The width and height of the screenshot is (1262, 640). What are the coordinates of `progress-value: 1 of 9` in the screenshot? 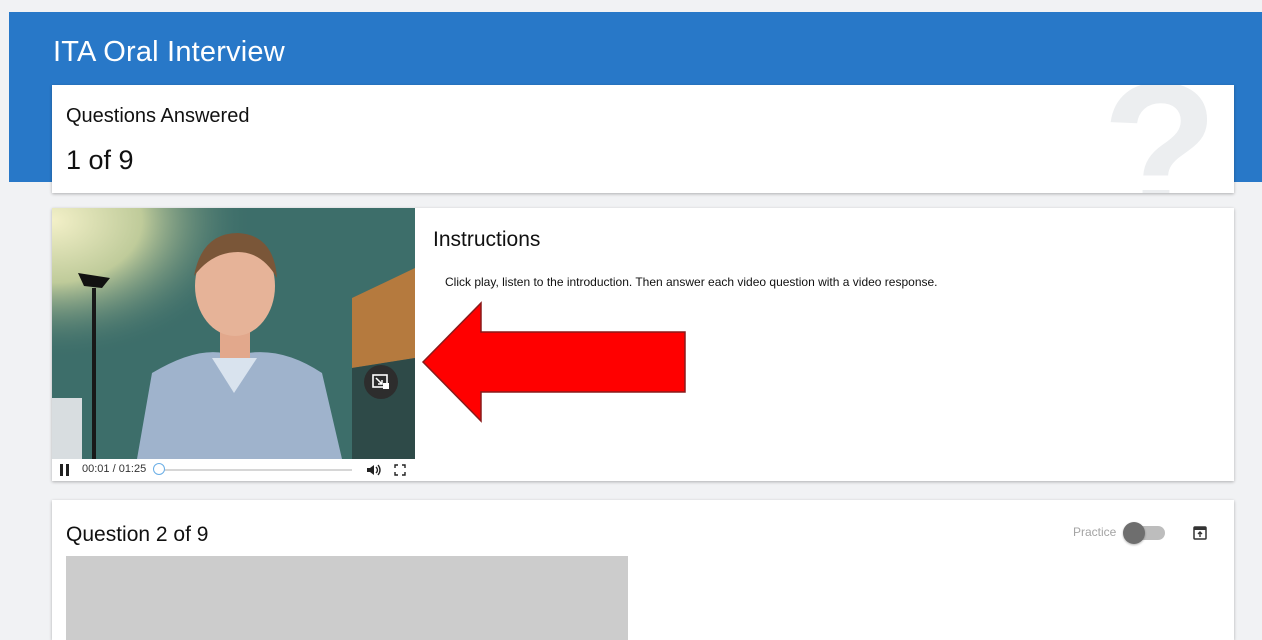 It's located at (100, 160).